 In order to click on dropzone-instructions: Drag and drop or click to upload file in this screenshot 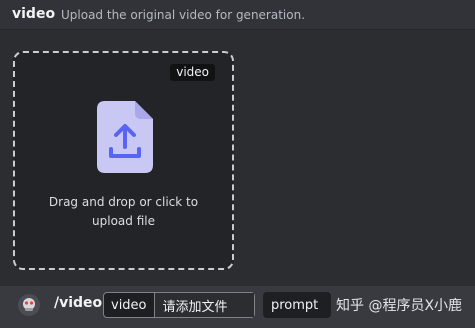, I will do `click(123, 212)`.